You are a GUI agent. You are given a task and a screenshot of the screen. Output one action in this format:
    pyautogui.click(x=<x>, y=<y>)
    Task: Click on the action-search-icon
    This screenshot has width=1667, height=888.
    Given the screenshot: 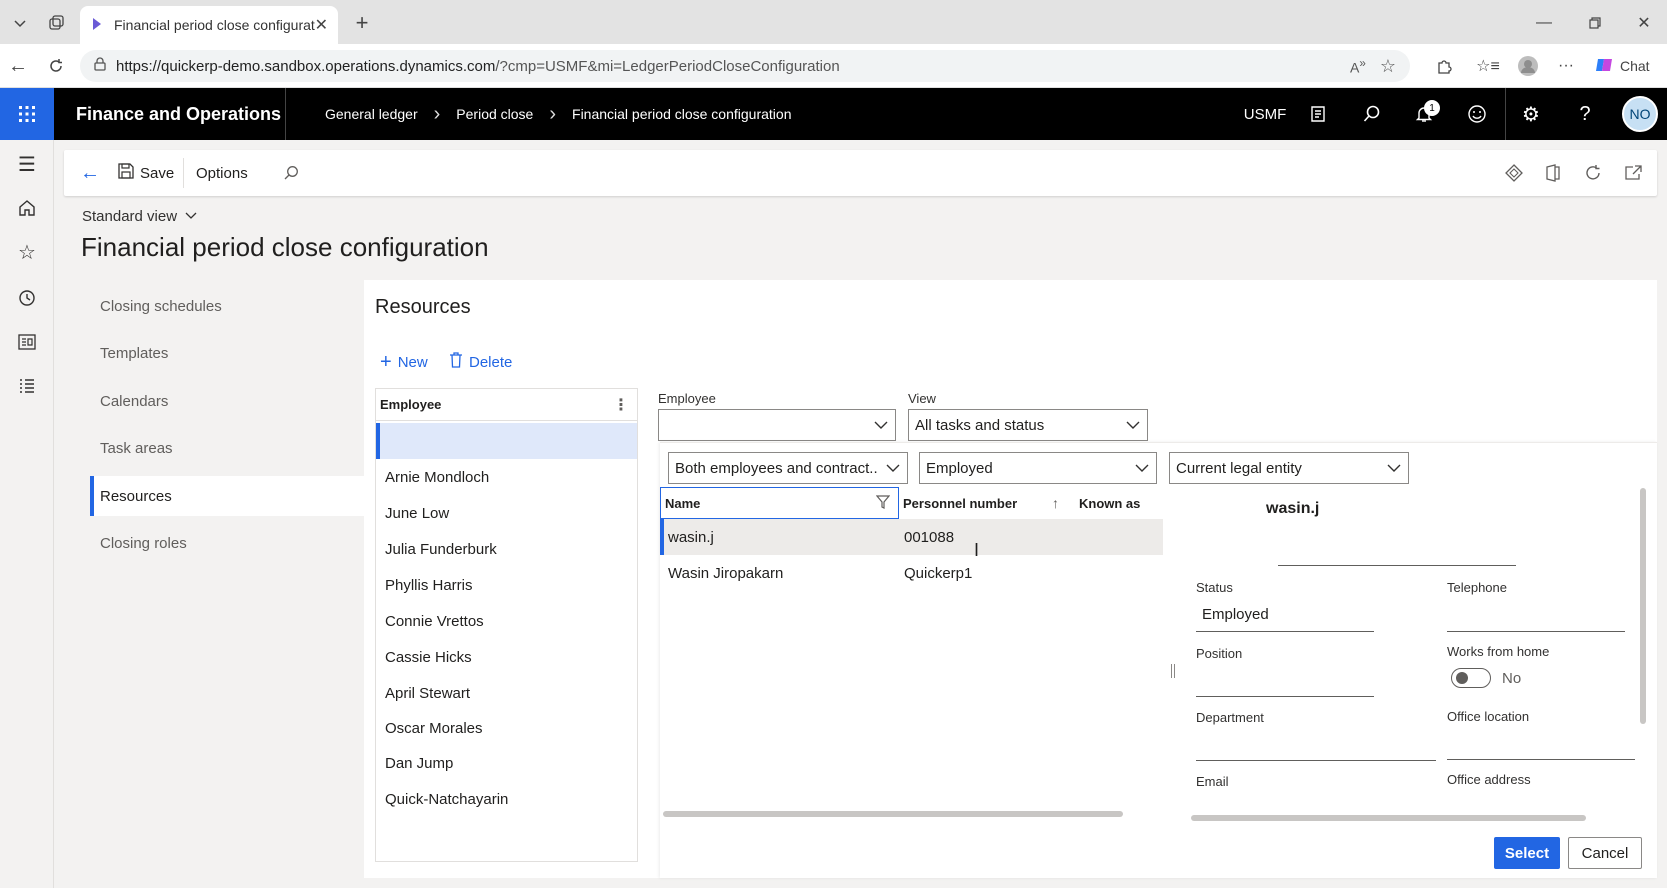 What is the action you would take?
    pyautogui.click(x=291, y=173)
    